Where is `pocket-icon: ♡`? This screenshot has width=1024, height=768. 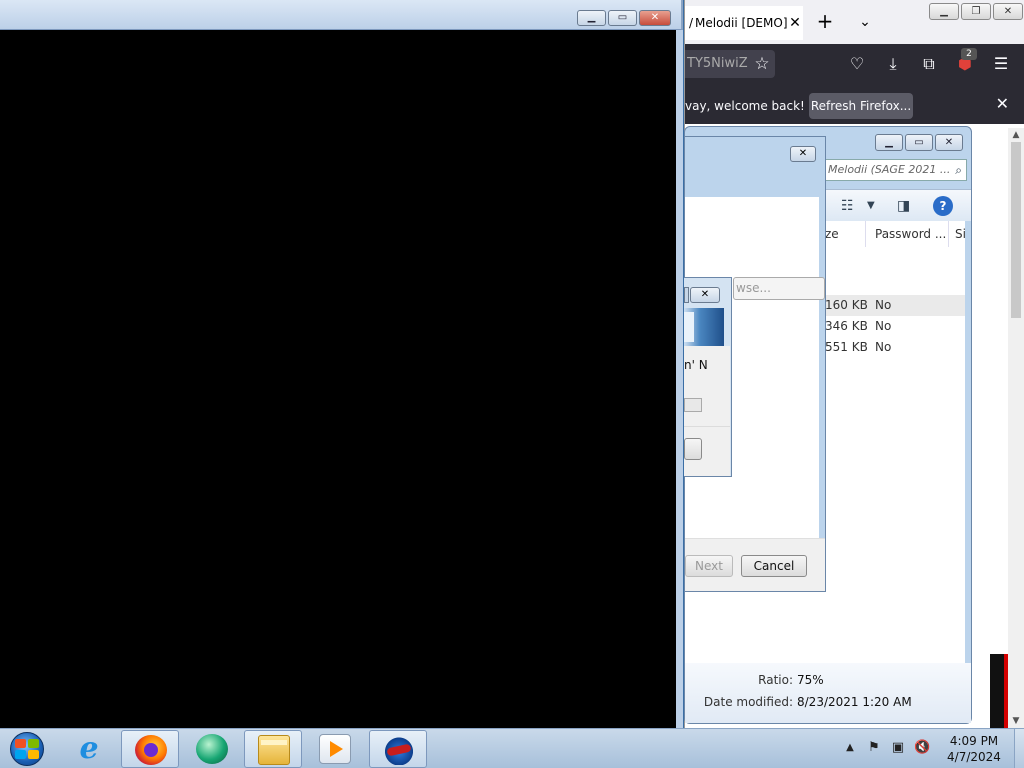 pocket-icon: ♡ is located at coordinates (857, 64).